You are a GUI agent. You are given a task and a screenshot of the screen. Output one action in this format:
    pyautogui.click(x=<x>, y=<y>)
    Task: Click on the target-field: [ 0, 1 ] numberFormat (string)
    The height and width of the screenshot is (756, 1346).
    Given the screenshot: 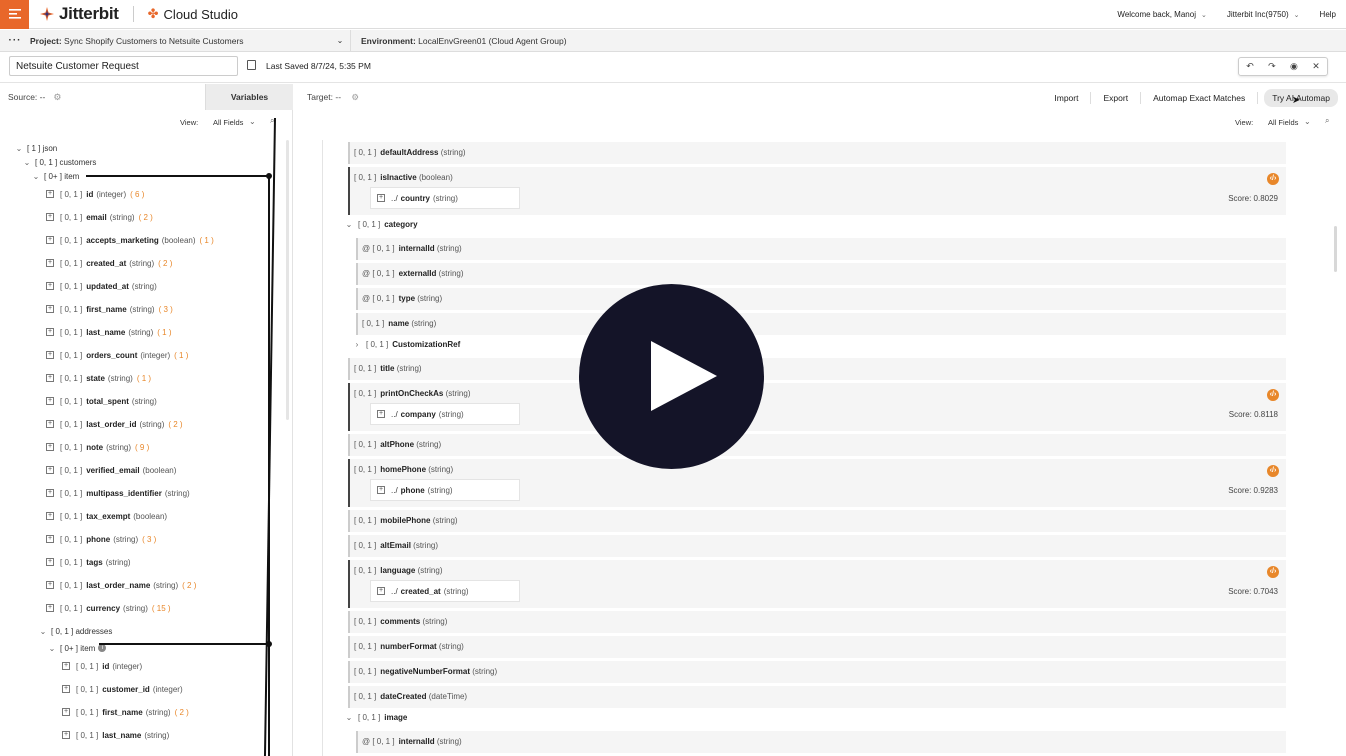 What is the action you would take?
    pyautogui.click(x=817, y=647)
    